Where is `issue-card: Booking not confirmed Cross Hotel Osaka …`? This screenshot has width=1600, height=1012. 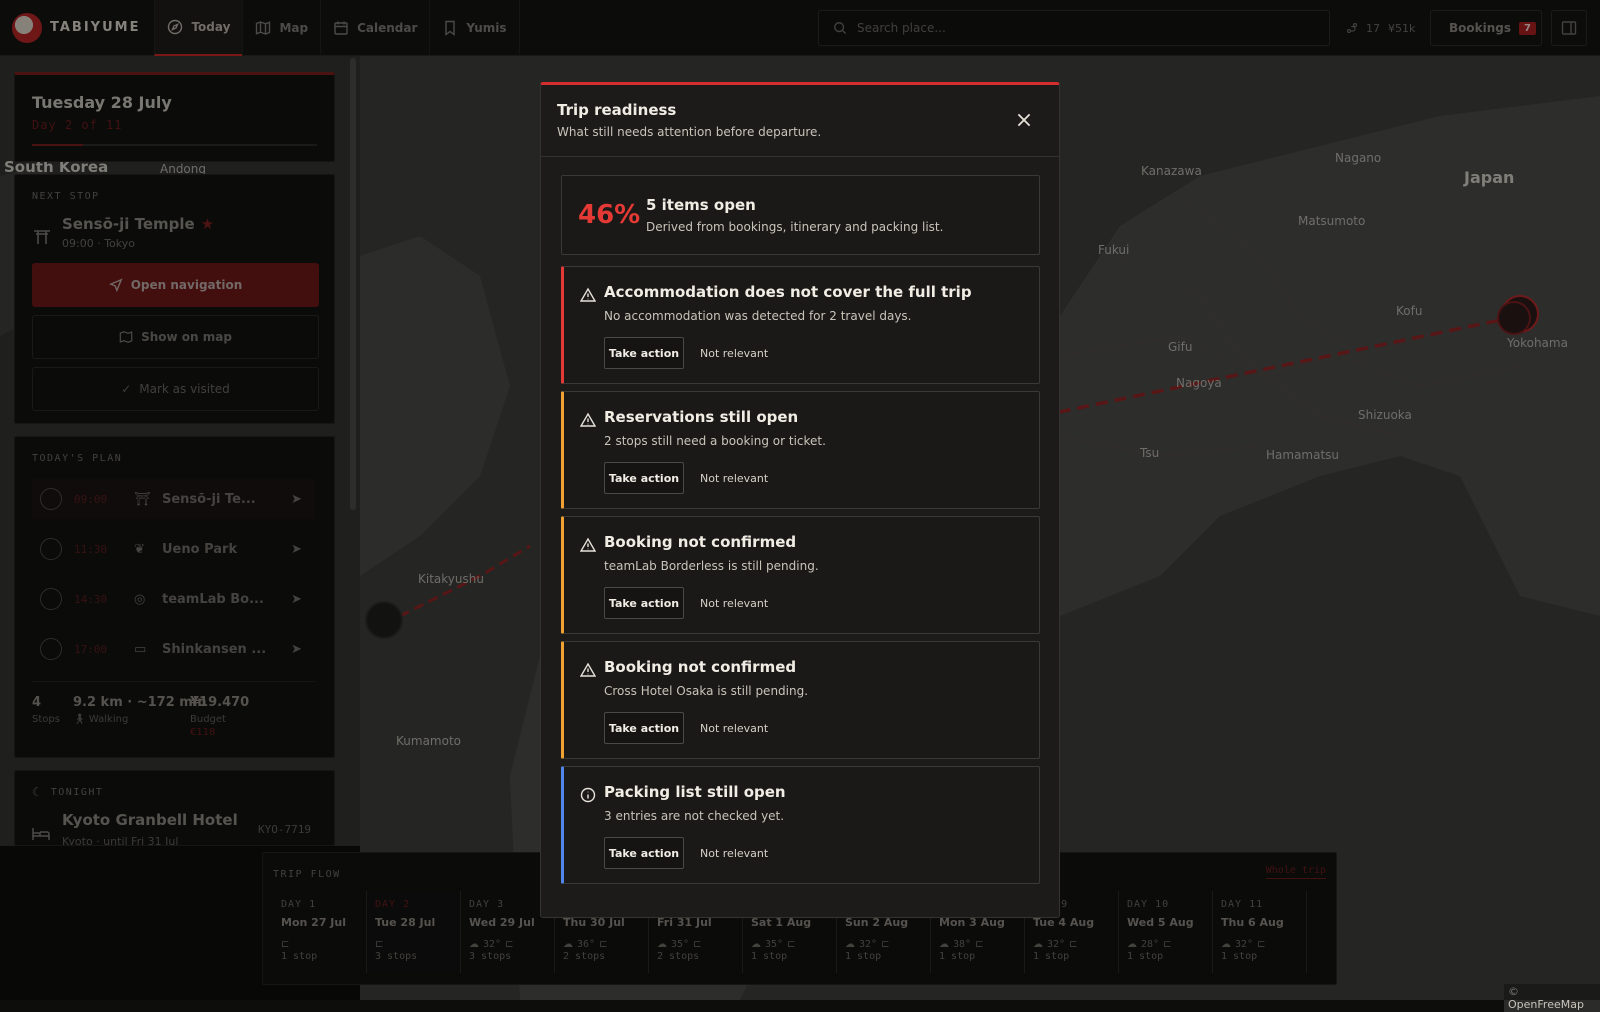
issue-card: Booking not confirmed Cross Hotel Osaka … is located at coordinates (800, 700).